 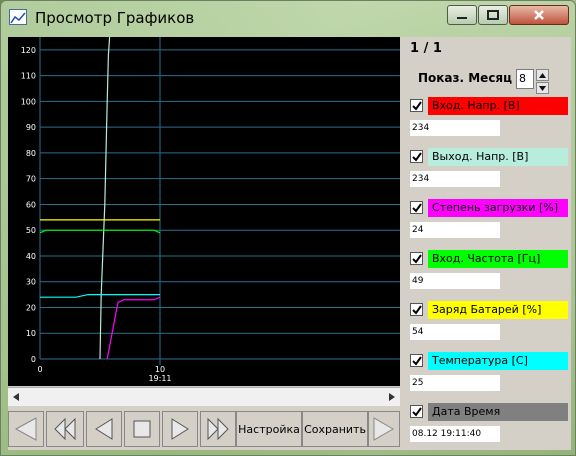 I want to click on chevron-up-icon, so click(x=542, y=75).